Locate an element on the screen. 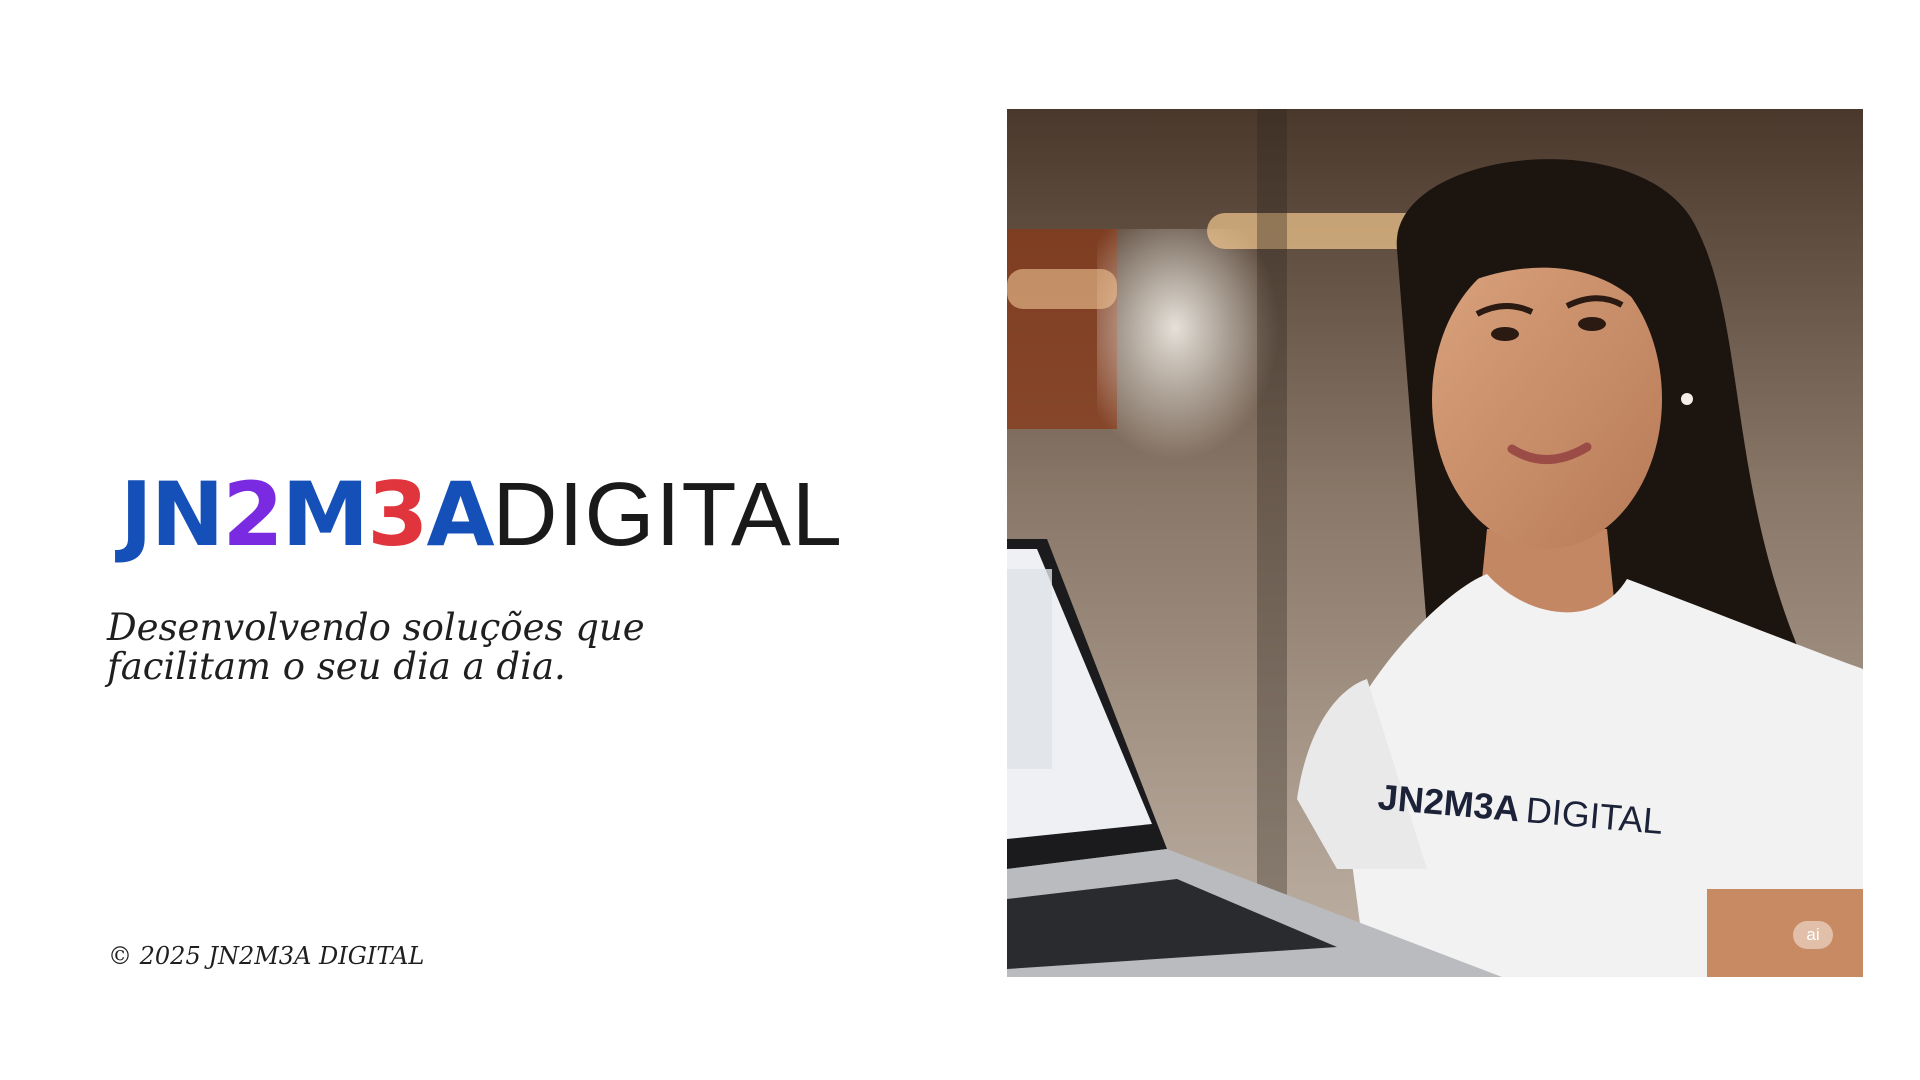 This screenshot has width=1920, height=1080. logo-part-2: 2 is located at coordinates (252, 514).